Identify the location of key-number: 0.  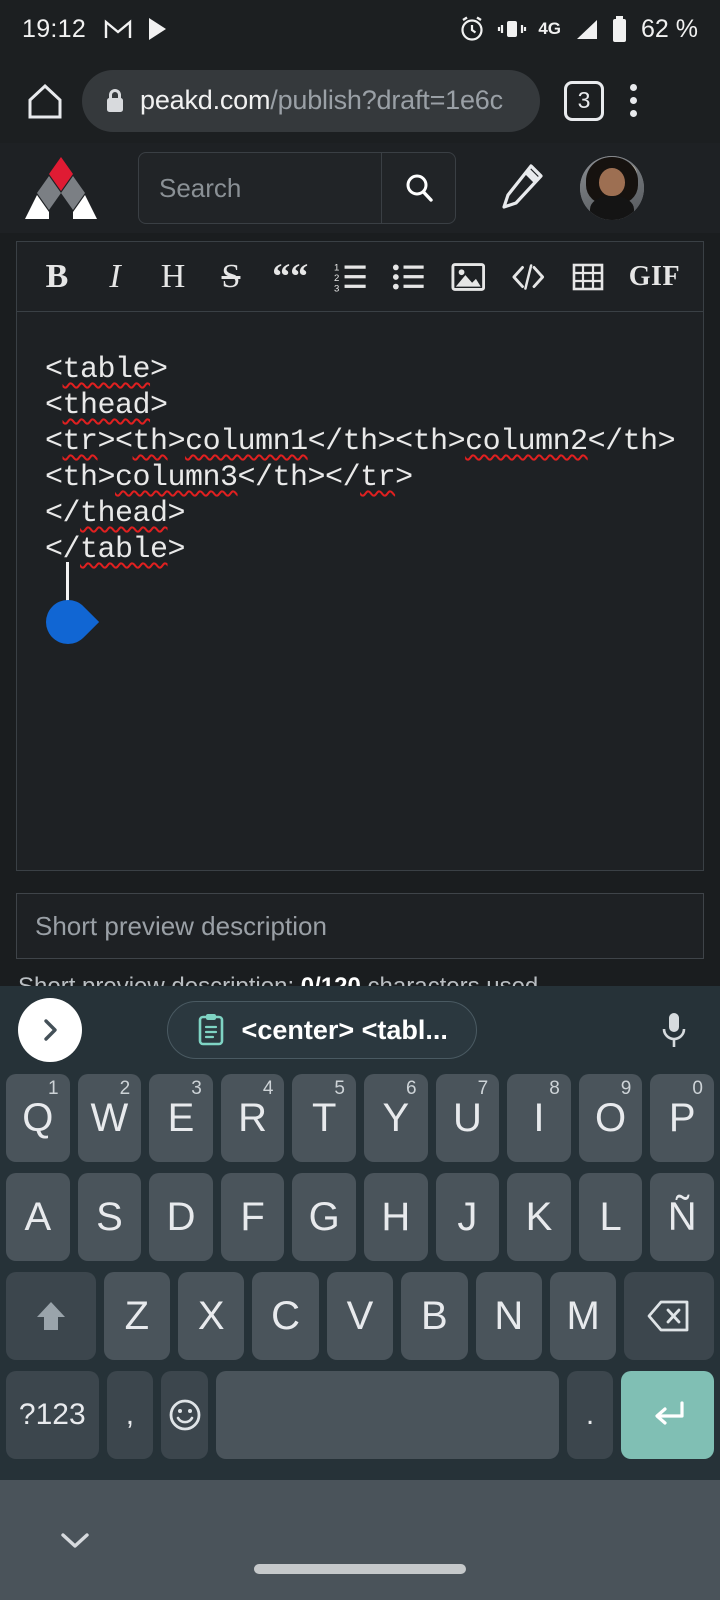
(697, 1088).